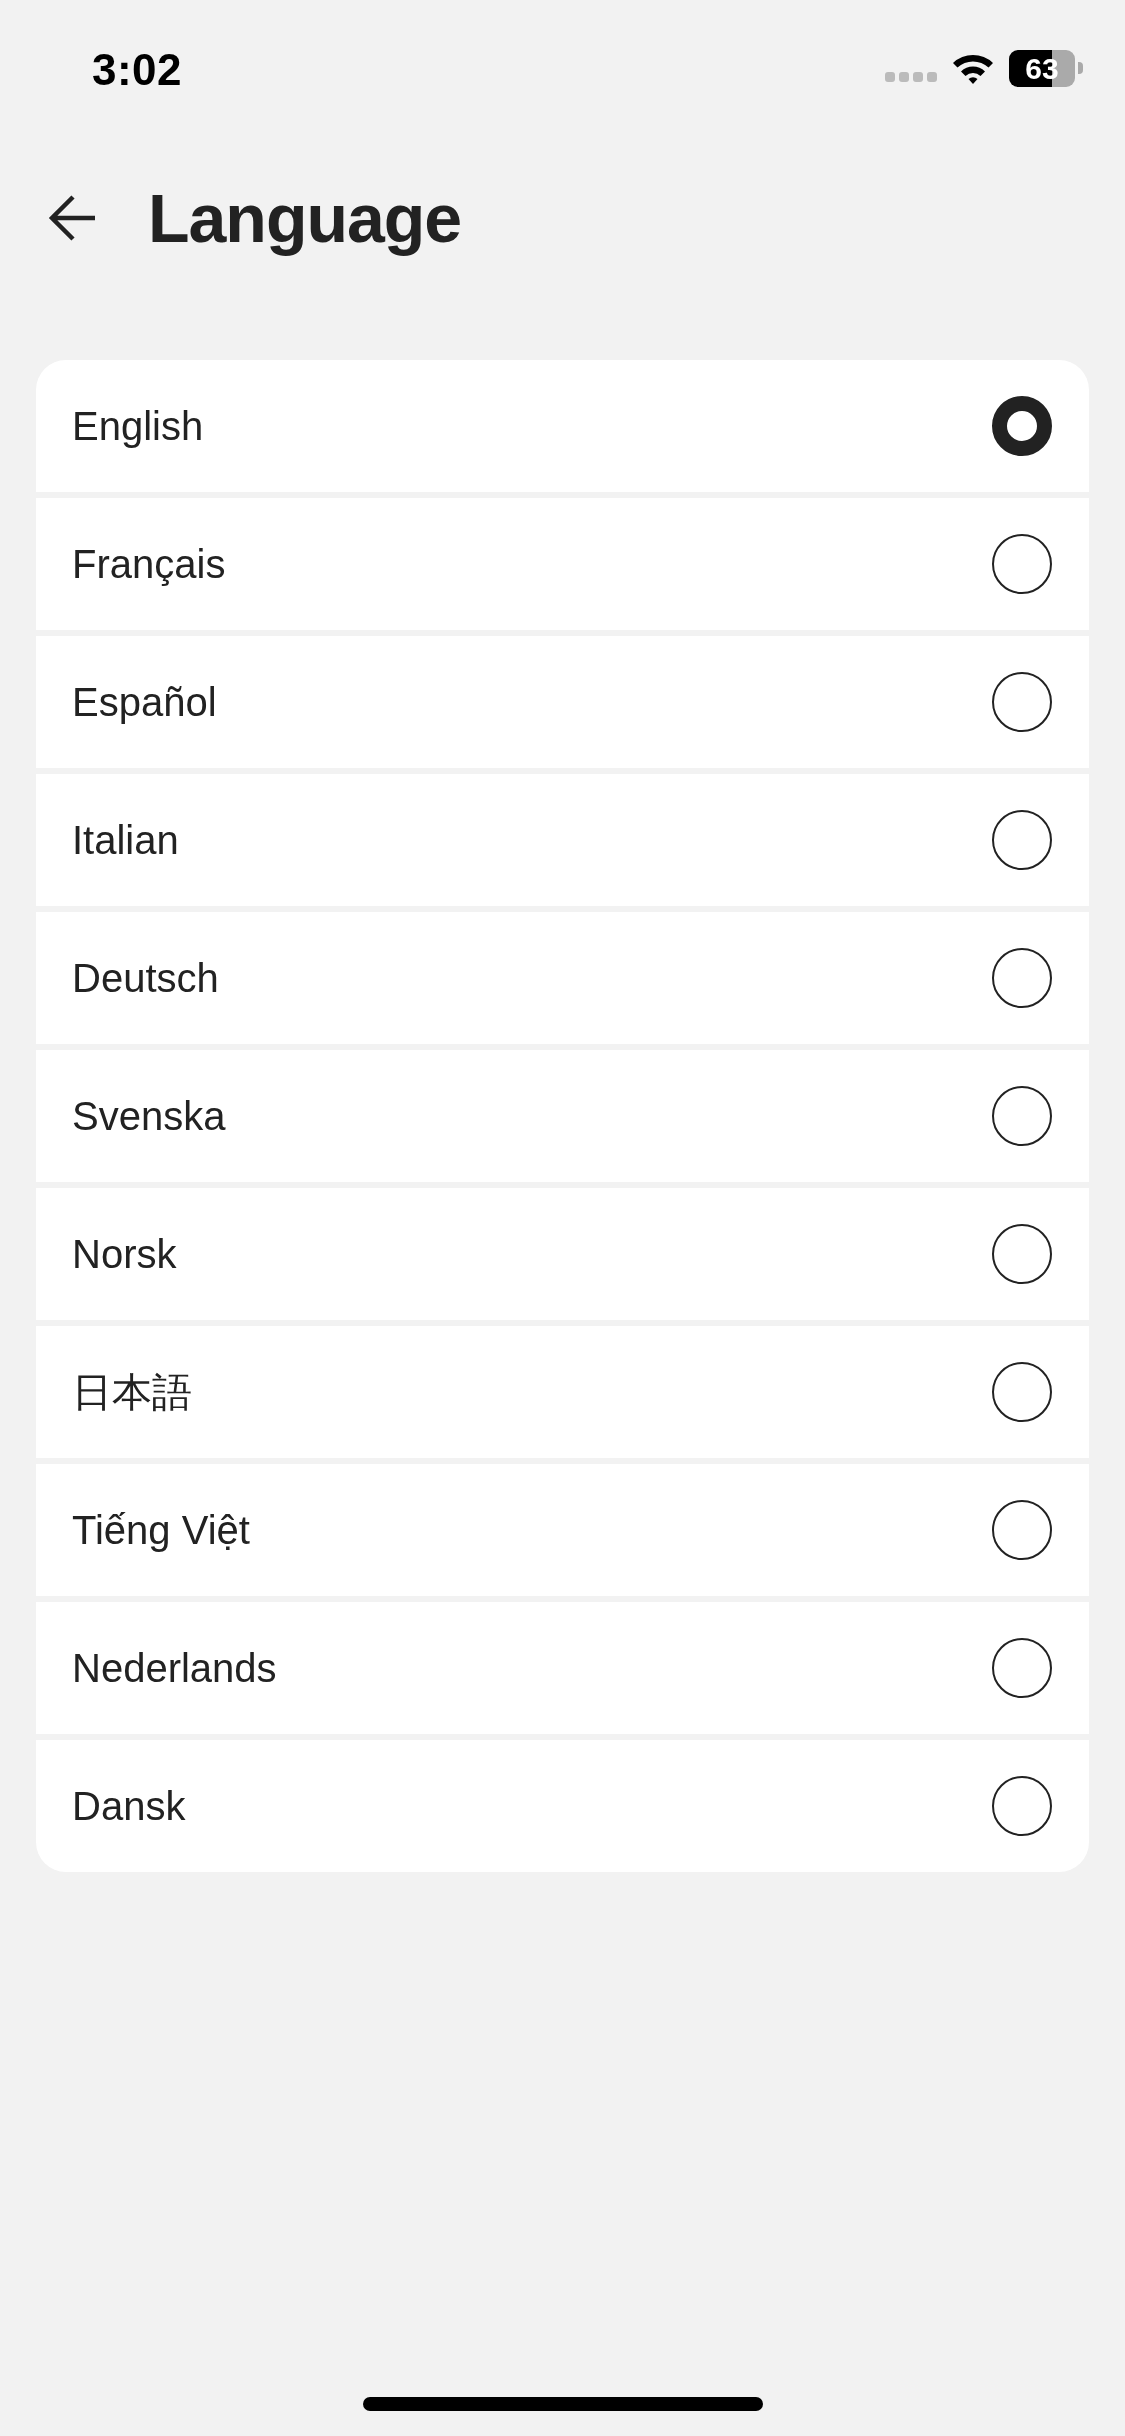  What do you see at coordinates (72, 218) in the screenshot?
I see `back-button` at bounding box center [72, 218].